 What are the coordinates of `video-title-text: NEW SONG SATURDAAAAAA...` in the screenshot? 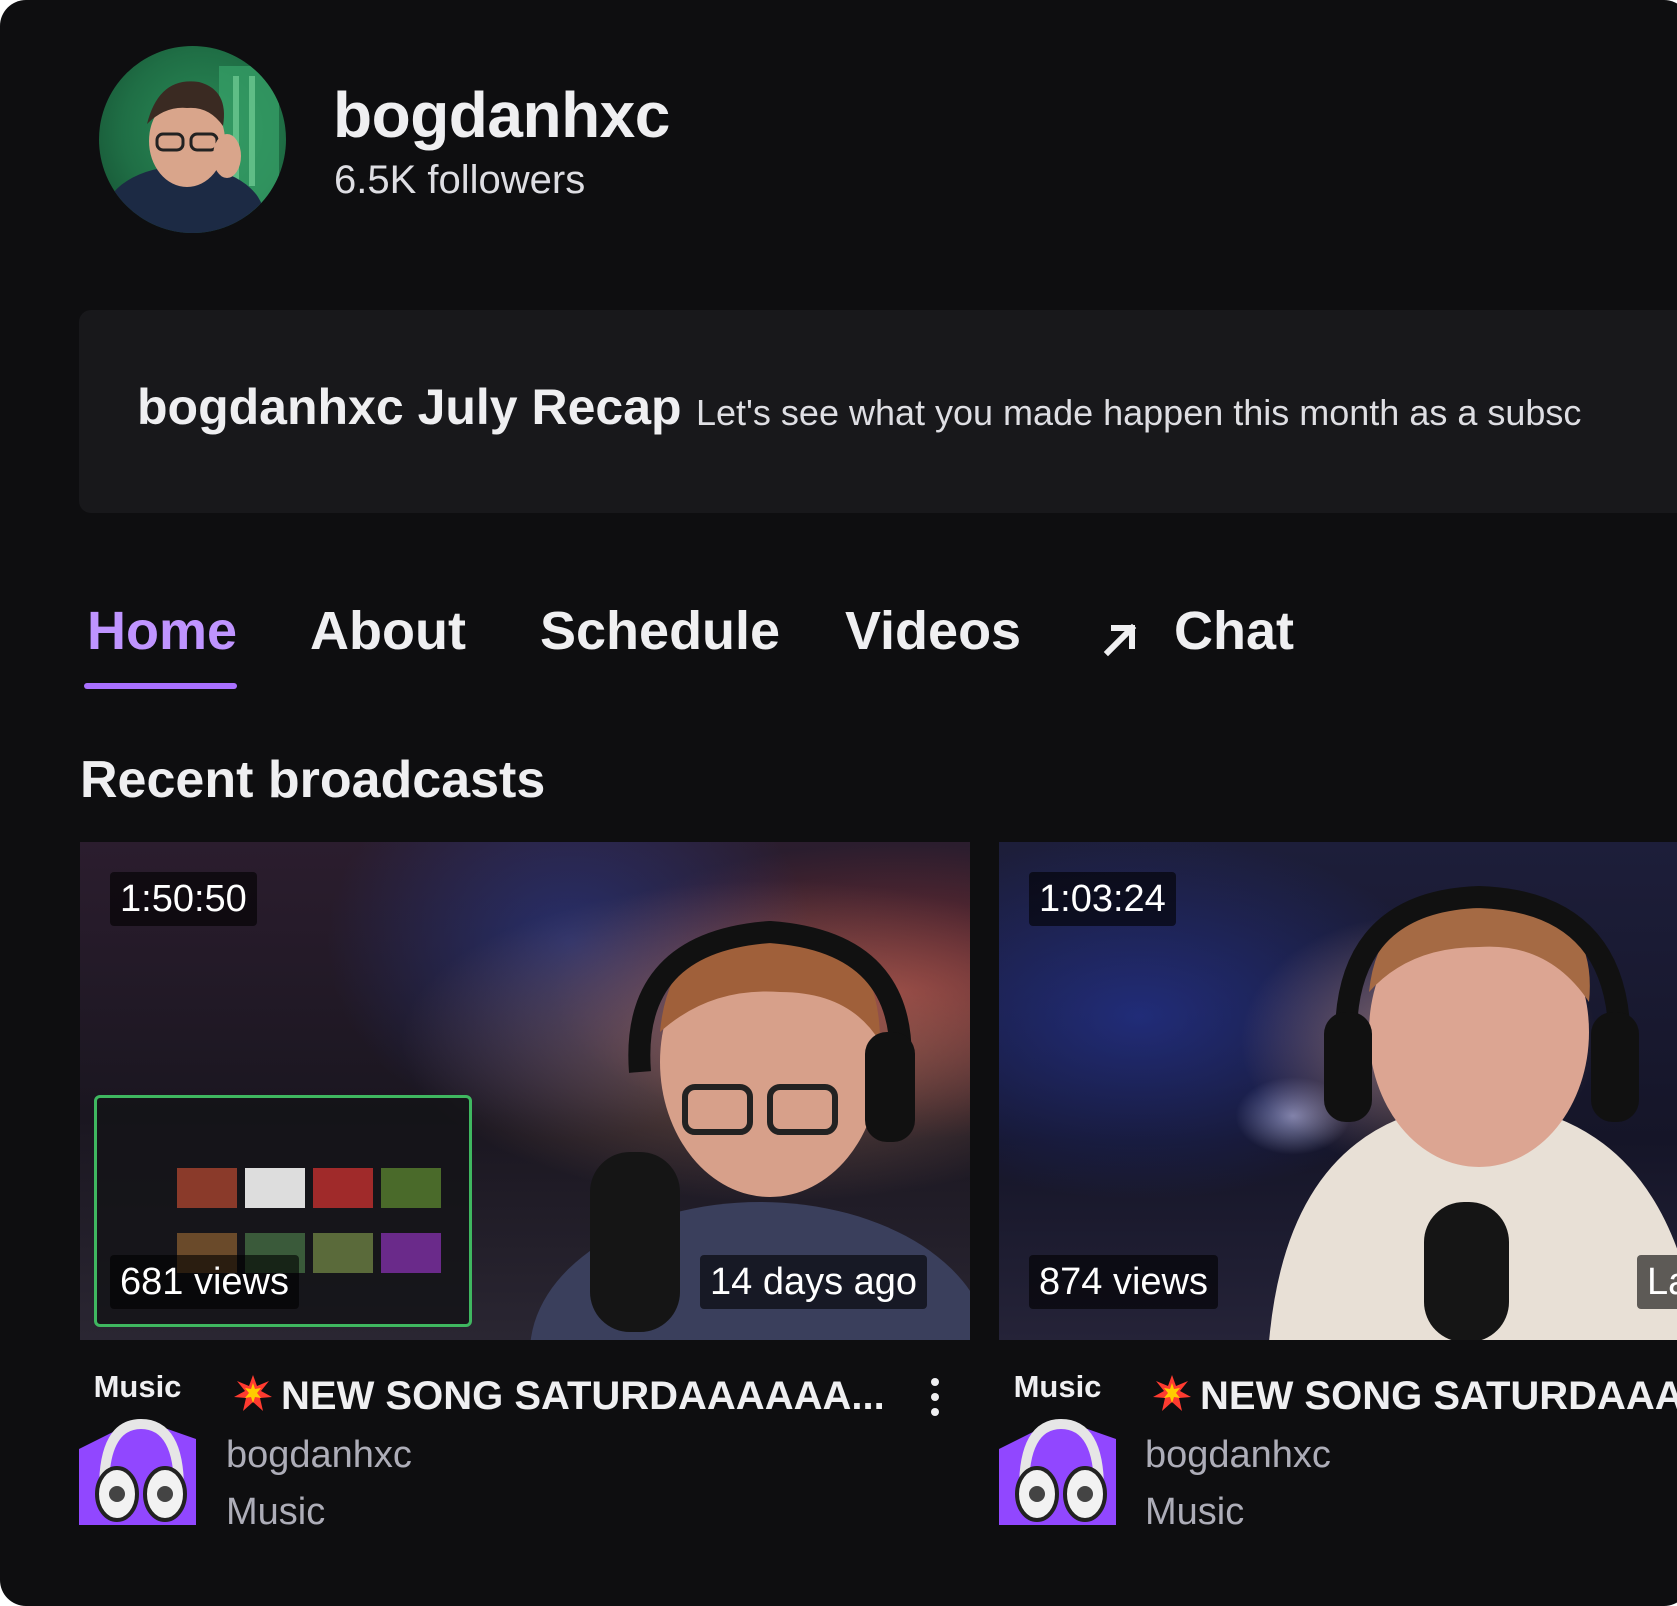 It's located at (583, 1396).